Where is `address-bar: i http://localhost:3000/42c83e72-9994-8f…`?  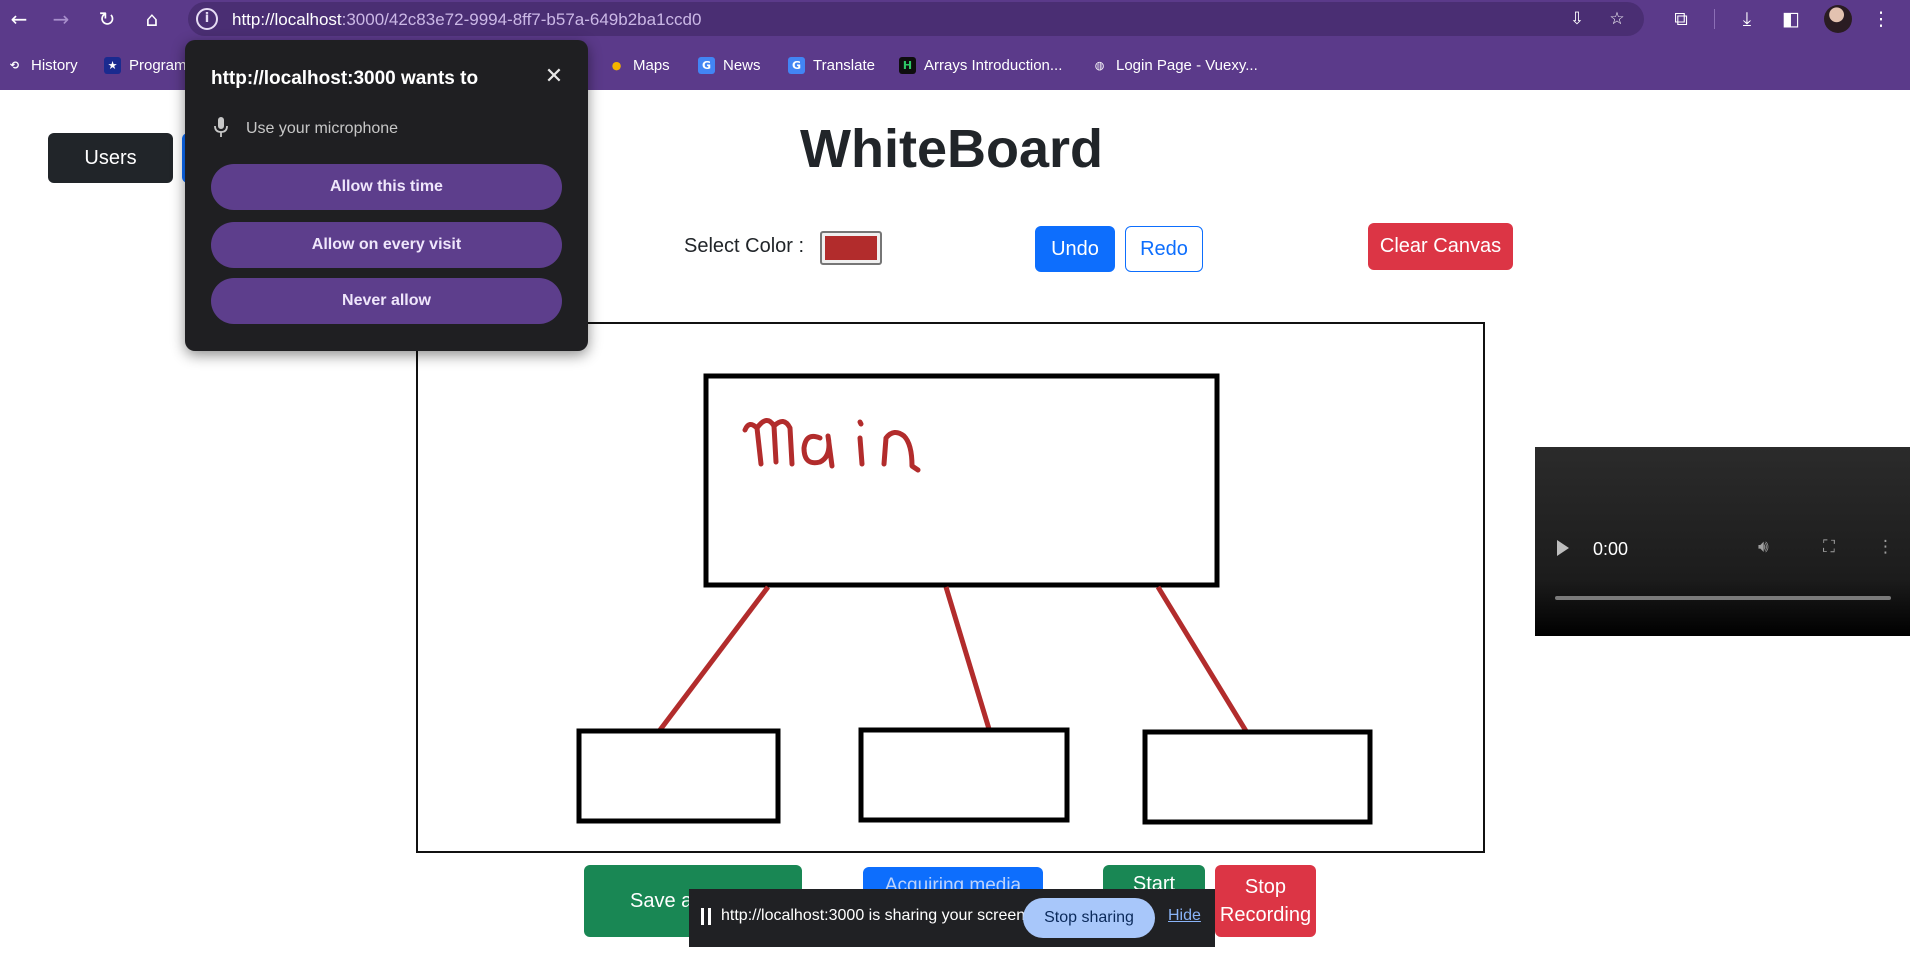
address-bar: i http://localhost:3000/42c83e72-9994-8f… is located at coordinates (916, 19).